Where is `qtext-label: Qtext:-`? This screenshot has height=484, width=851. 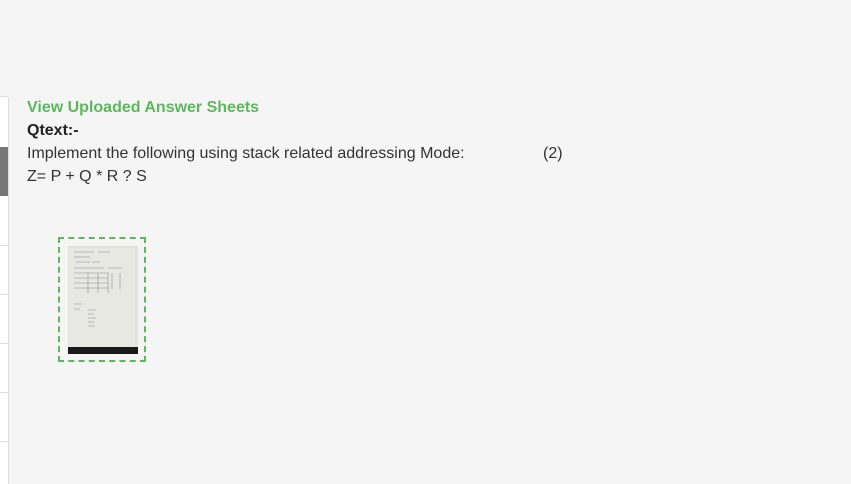
qtext-label: Qtext:- is located at coordinates (53, 130).